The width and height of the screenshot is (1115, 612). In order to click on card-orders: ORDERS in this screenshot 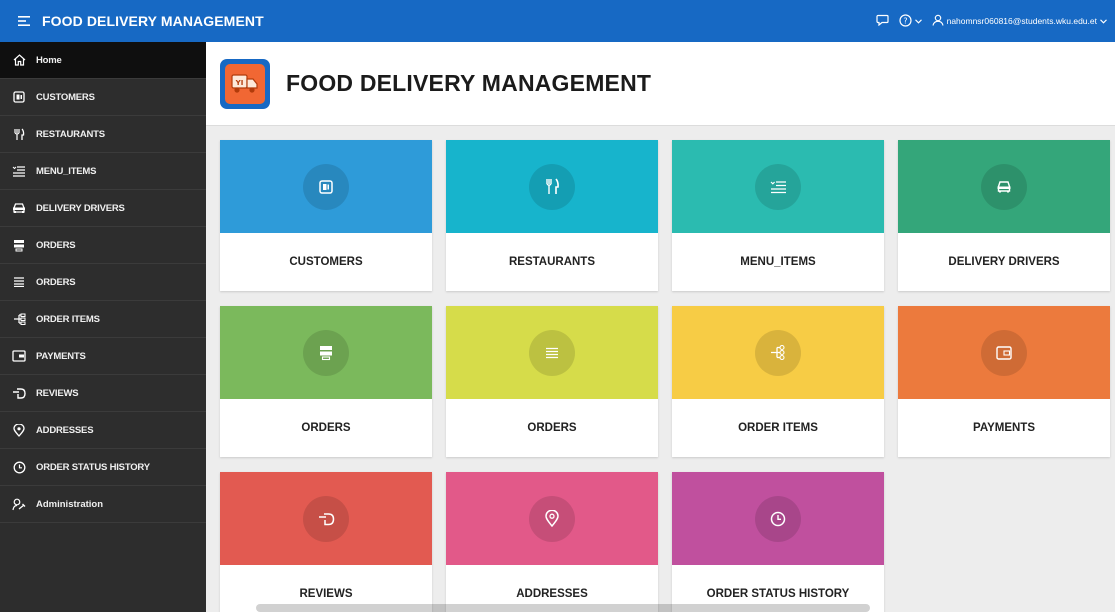, I will do `click(326, 381)`.